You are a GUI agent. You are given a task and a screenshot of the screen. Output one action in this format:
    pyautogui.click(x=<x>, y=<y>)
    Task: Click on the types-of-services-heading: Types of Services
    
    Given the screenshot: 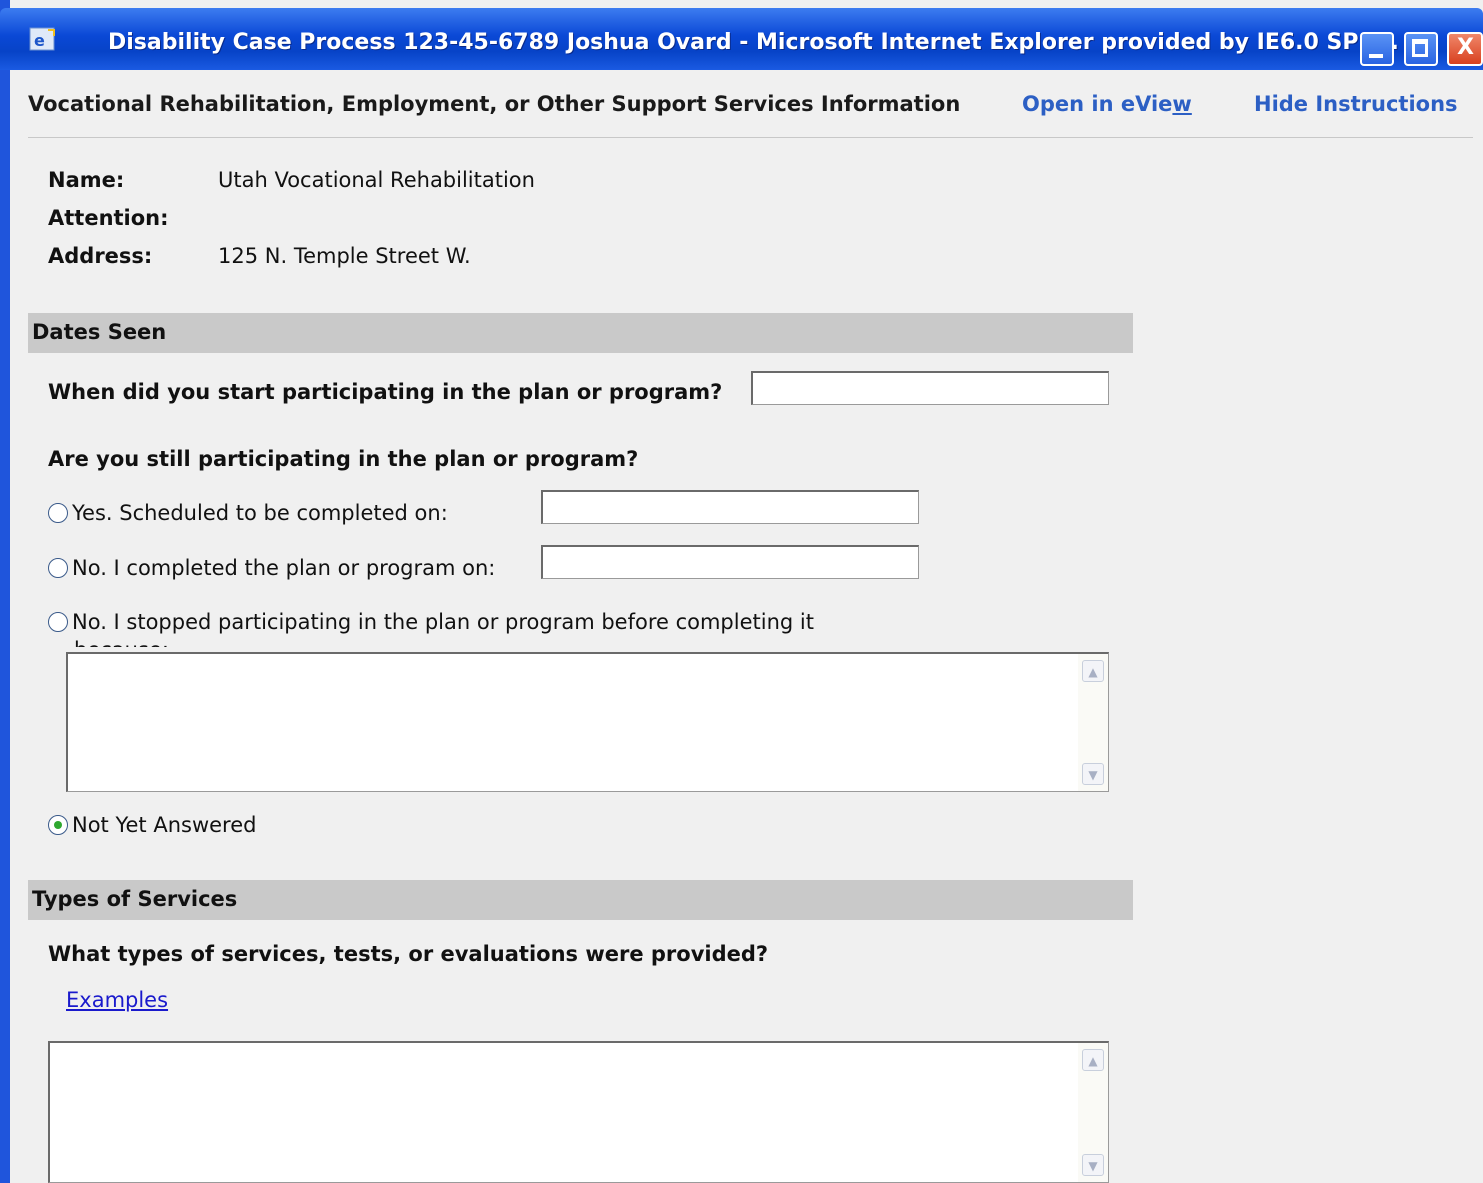 What is the action you would take?
    pyautogui.click(x=135, y=899)
    